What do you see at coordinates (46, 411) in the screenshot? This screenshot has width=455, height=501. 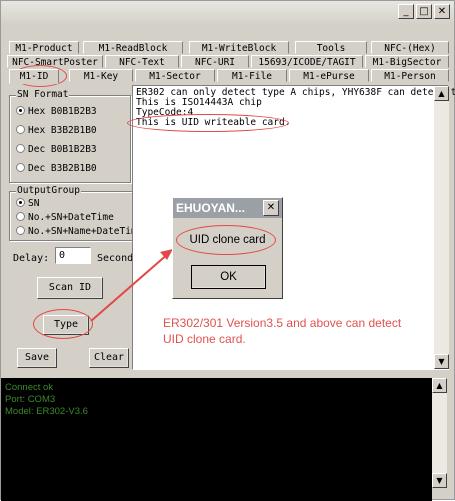 I see `console-line-3: Model: ER302-V3.6` at bounding box center [46, 411].